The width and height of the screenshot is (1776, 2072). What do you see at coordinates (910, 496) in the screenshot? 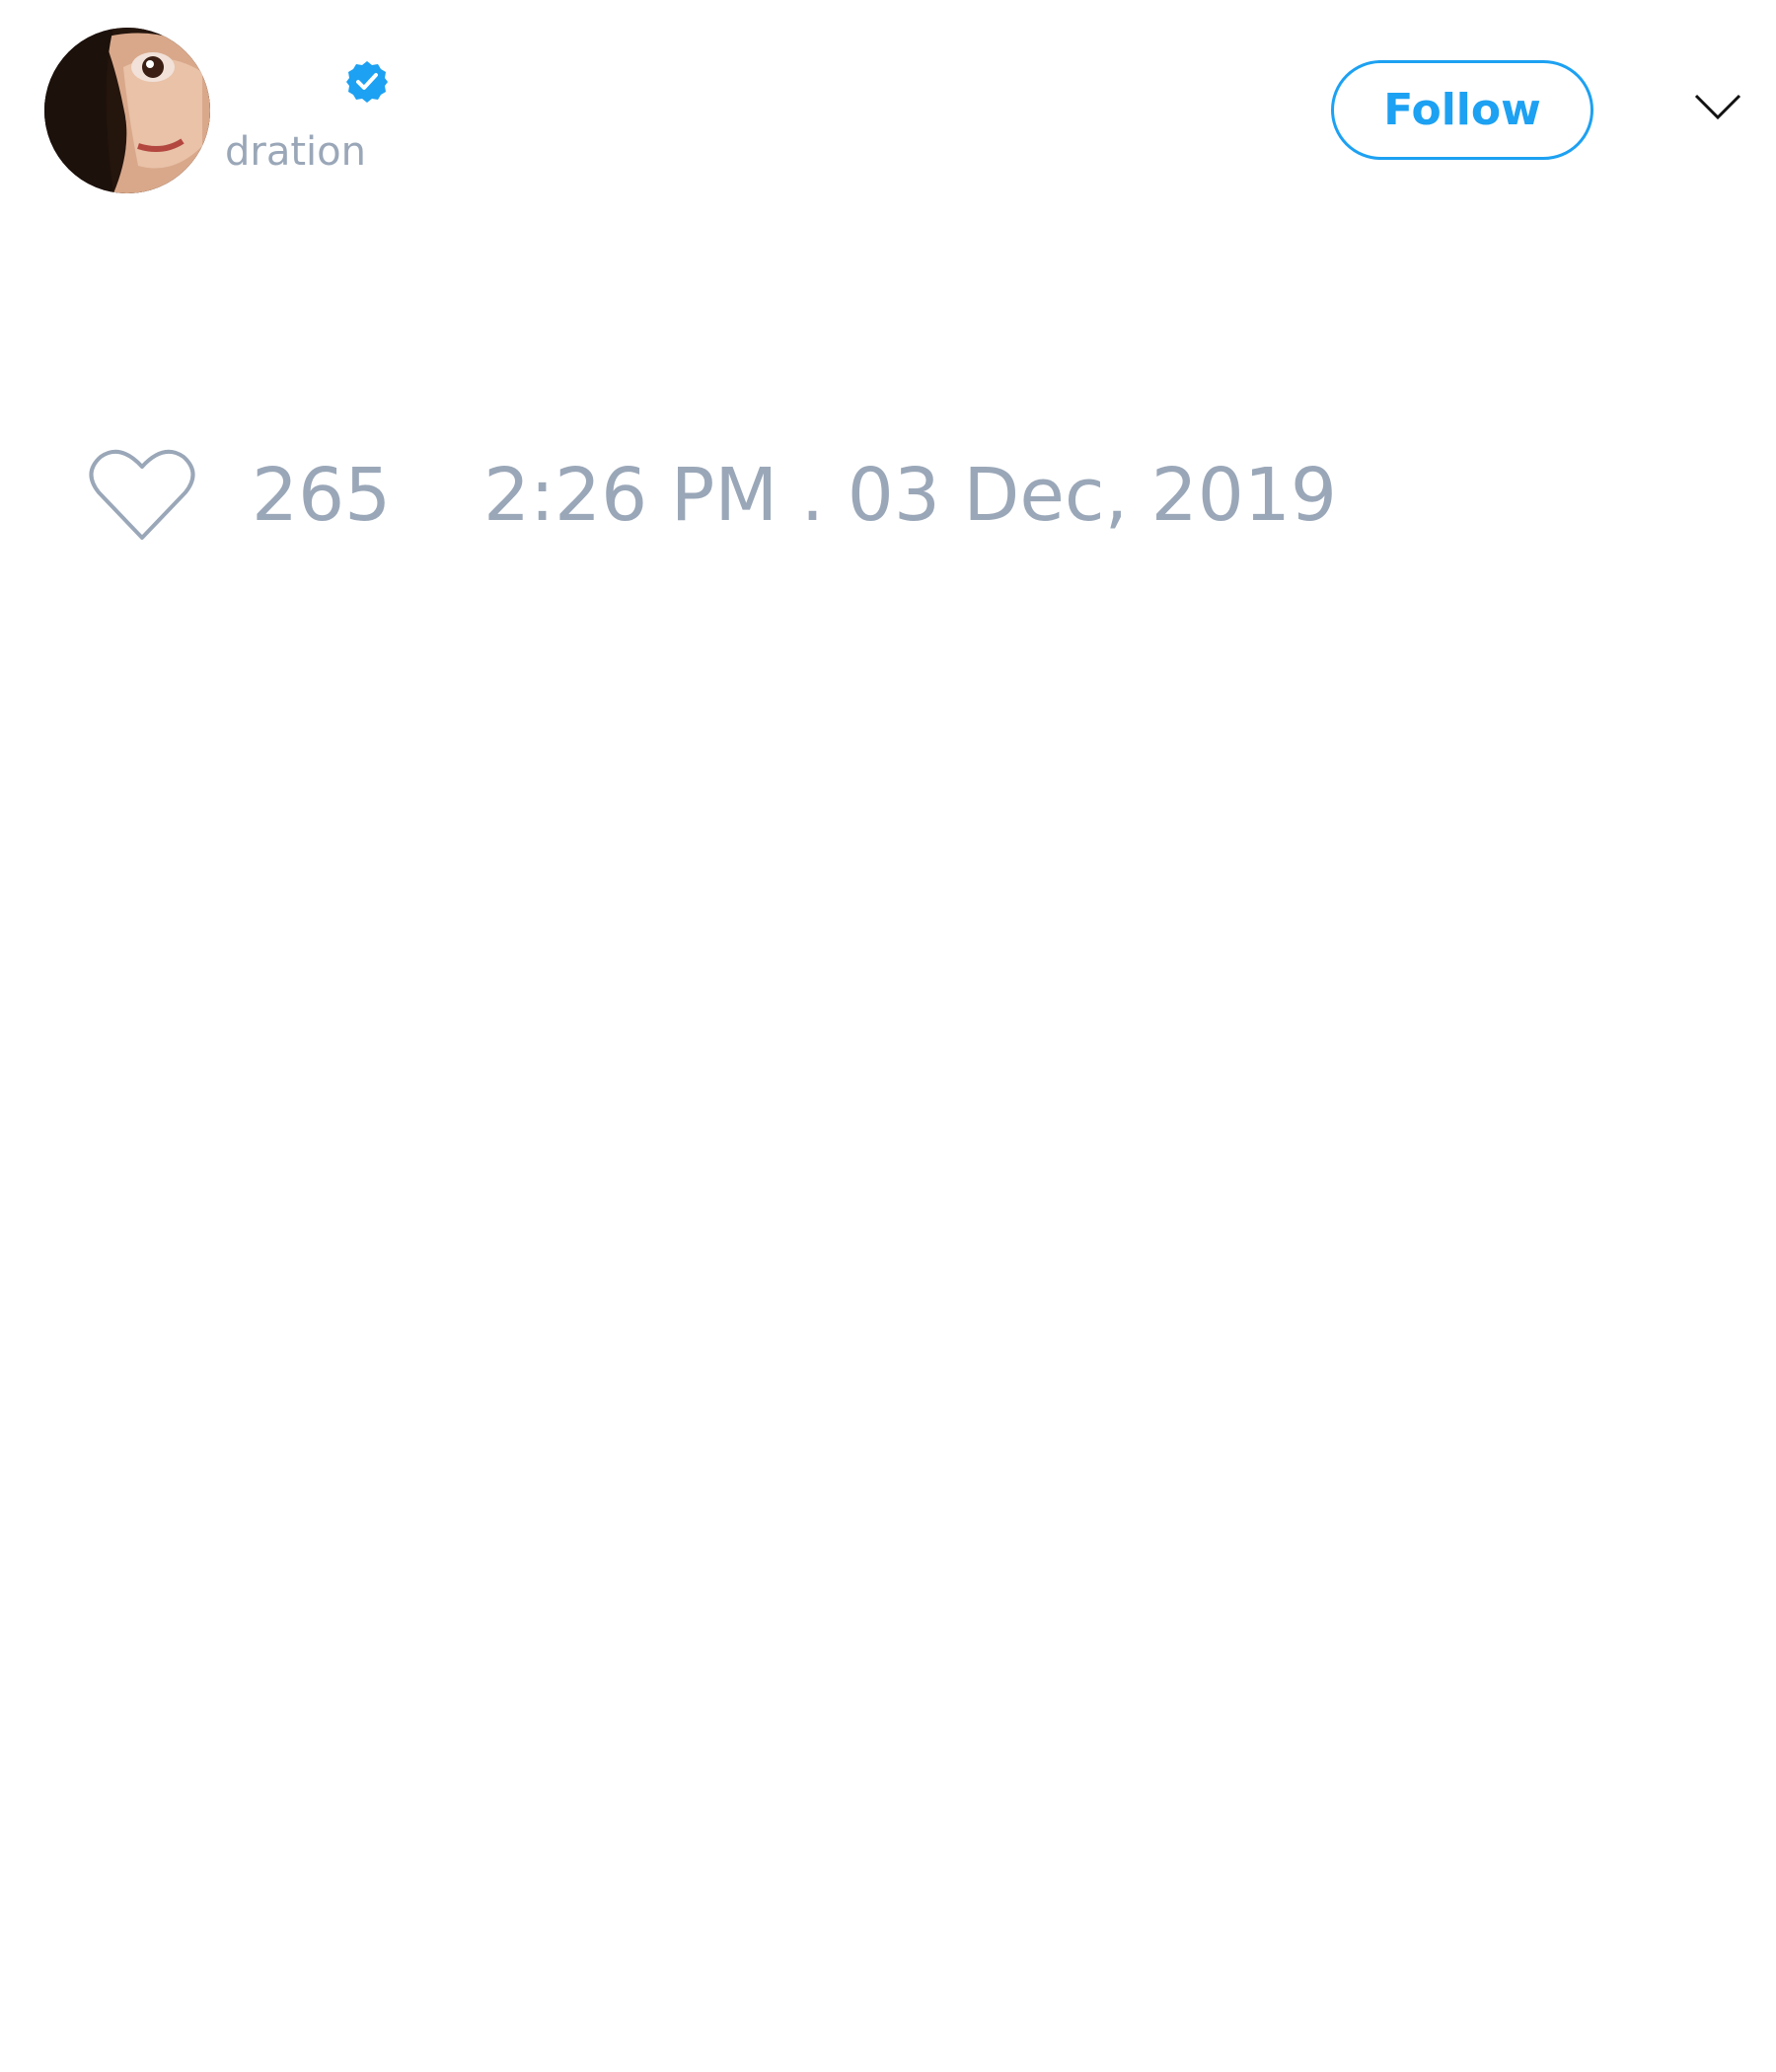
I see `timestamp: 2:26 PM . 03 Dec, 2019` at bounding box center [910, 496].